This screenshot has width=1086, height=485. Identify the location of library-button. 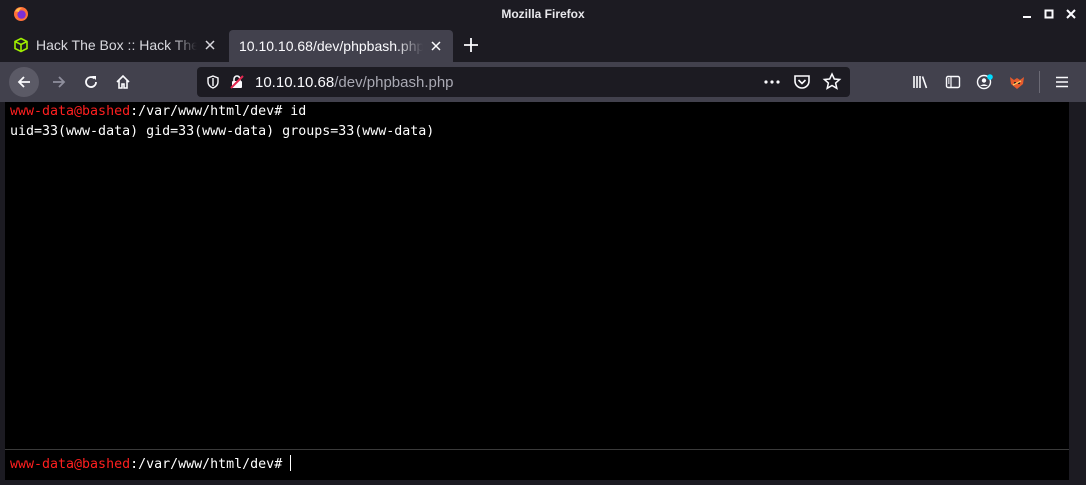
(921, 82).